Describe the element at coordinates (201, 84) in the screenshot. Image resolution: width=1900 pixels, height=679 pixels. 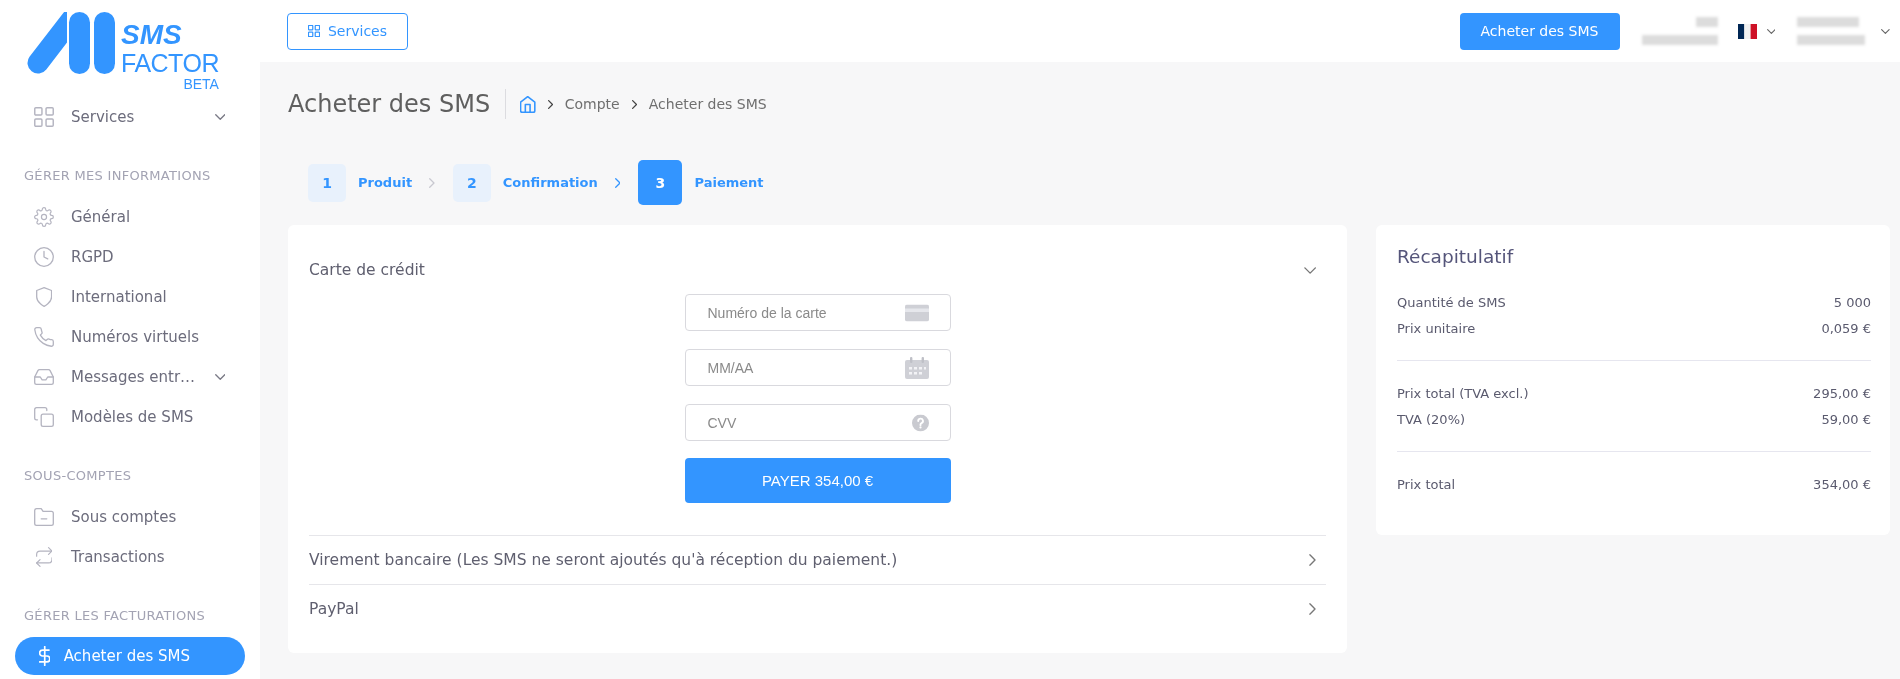
I see `beta-label: BETA` at that location.